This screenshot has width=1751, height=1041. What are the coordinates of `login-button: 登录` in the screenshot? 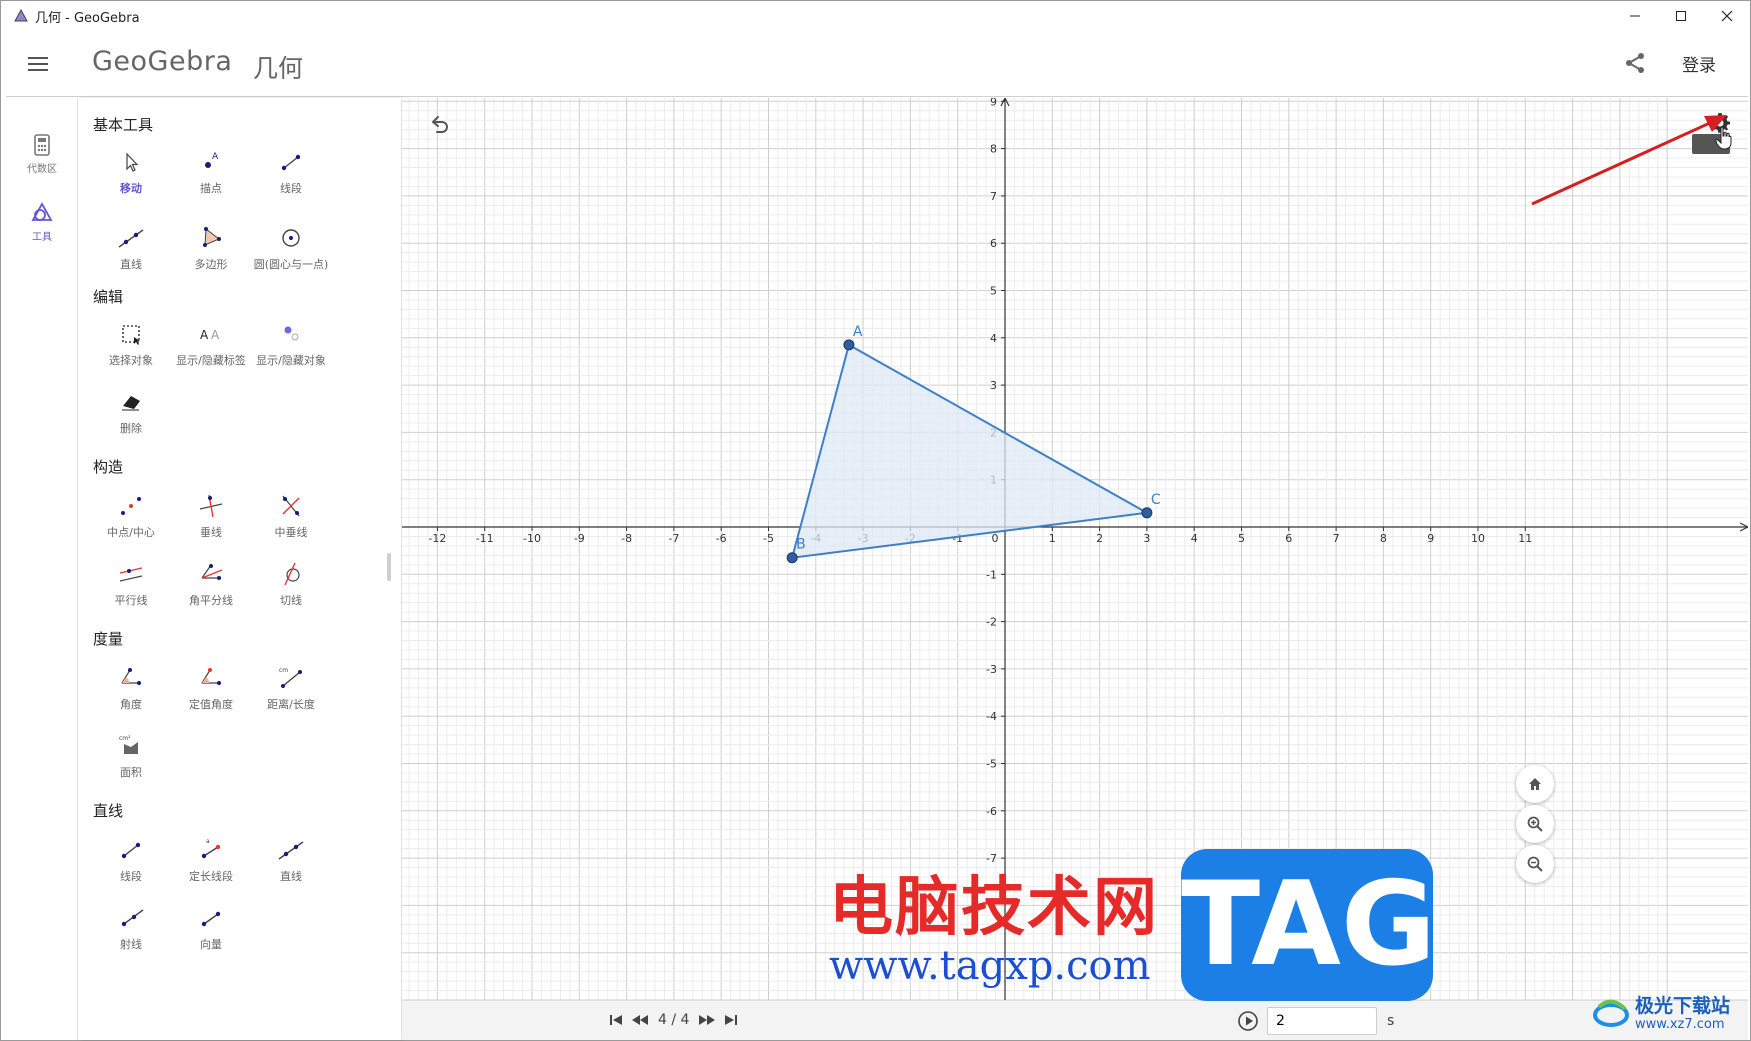 It's located at (1699, 63).